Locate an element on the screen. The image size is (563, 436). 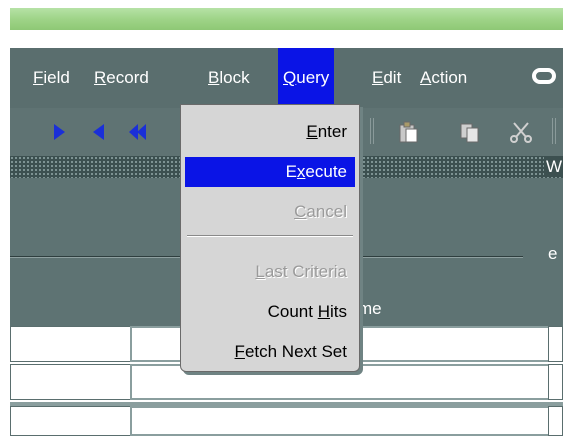
menu-item-fetch-next-set: Fetch Next Set is located at coordinates (270, 352).